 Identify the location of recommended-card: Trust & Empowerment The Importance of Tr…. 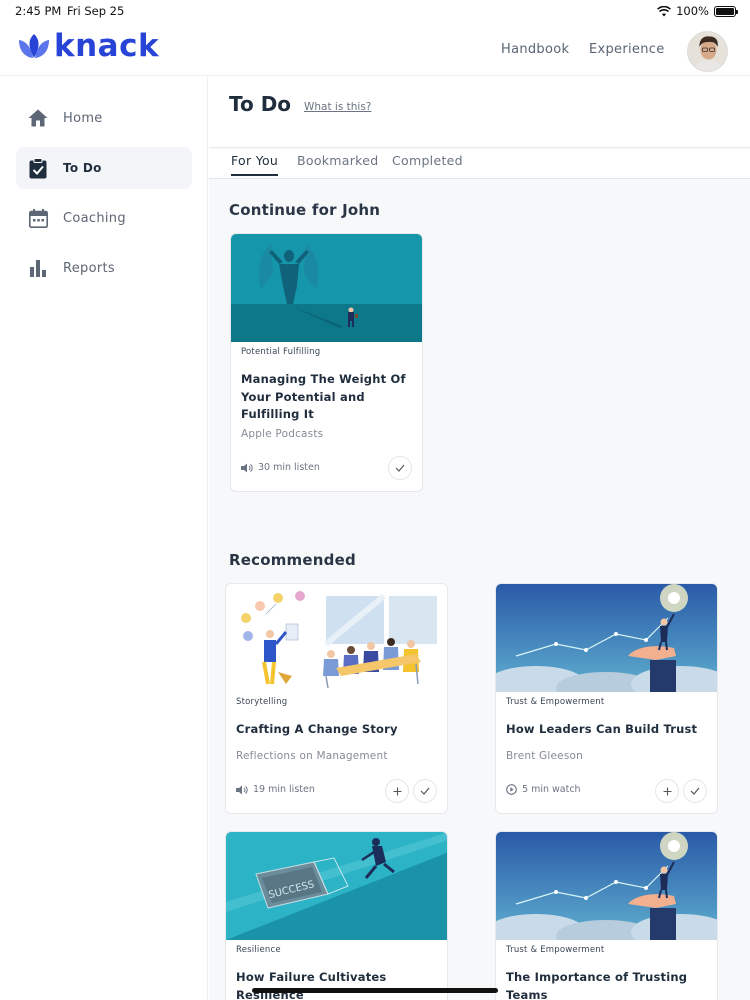
(606, 915).